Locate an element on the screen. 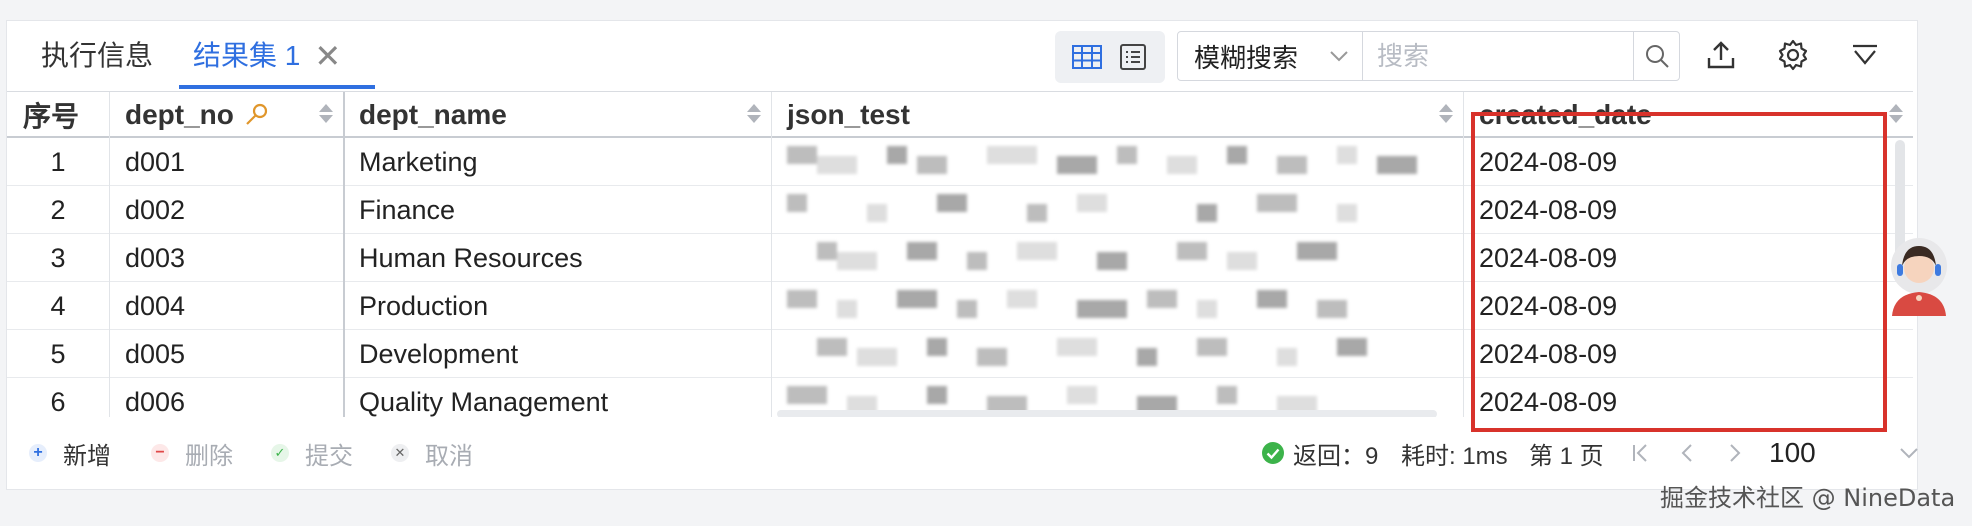  table-row: 1 d001 Marketing 2024-08-09 is located at coordinates (960, 162).